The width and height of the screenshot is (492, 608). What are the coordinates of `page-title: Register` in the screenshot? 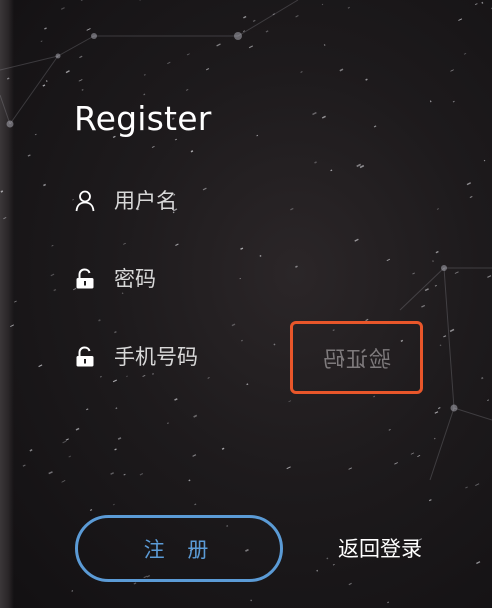 It's located at (143, 118).